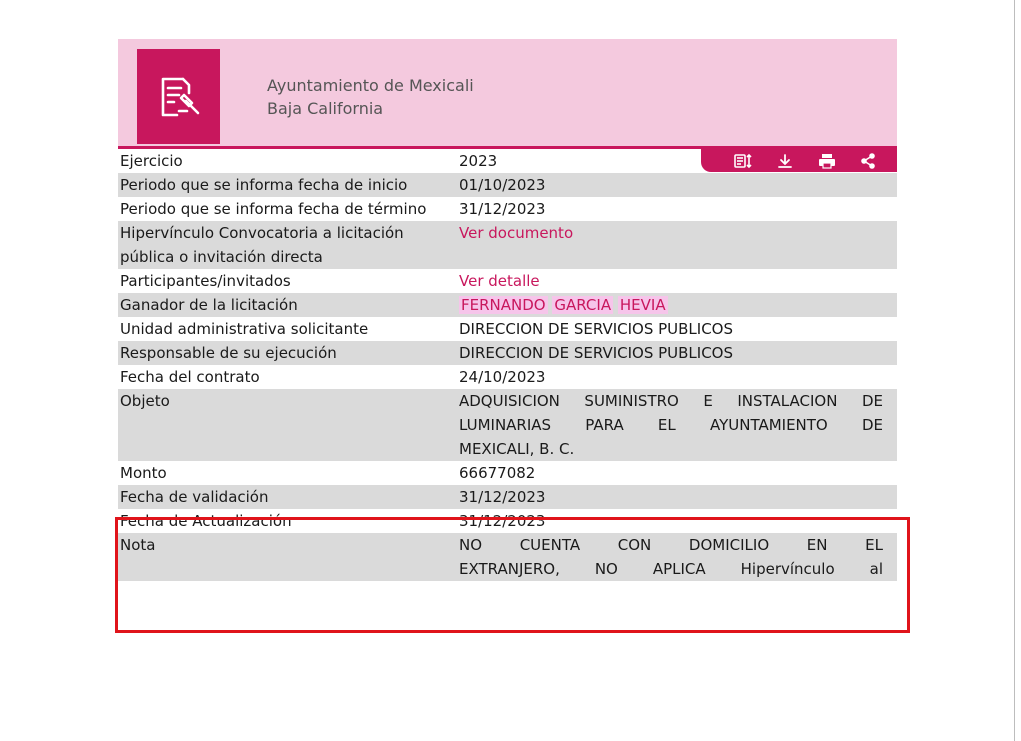 Image resolution: width=1021 pixels, height=741 pixels. What do you see at coordinates (671, 545) in the screenshot?
I see `nota-line-1: NO CUENTA CON DOMICILIO EN EL` at bounding box center [671, 545].